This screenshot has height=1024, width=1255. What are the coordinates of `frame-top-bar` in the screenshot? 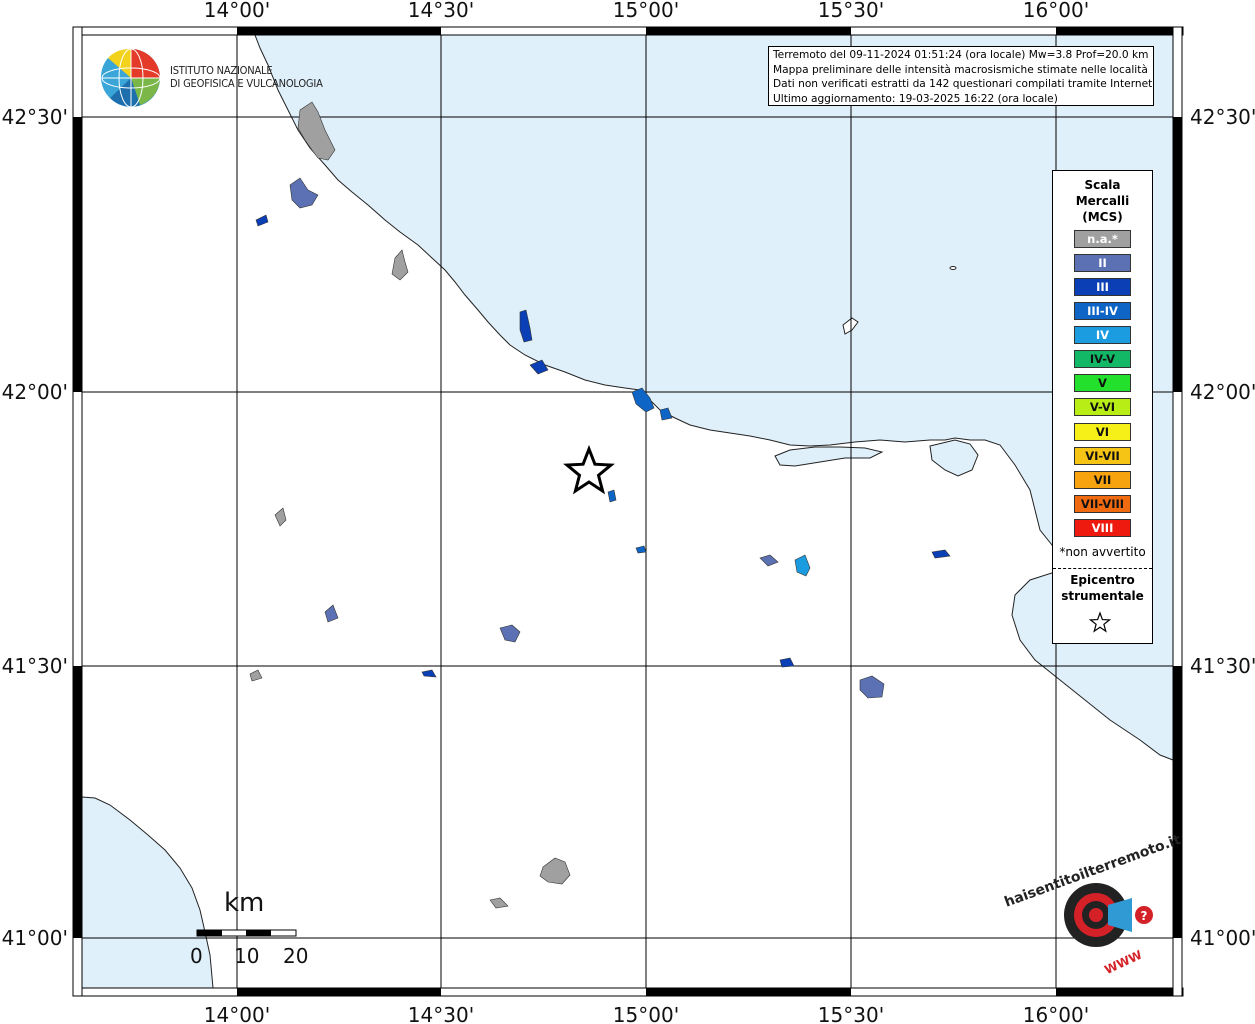 It's located at (628, 31).